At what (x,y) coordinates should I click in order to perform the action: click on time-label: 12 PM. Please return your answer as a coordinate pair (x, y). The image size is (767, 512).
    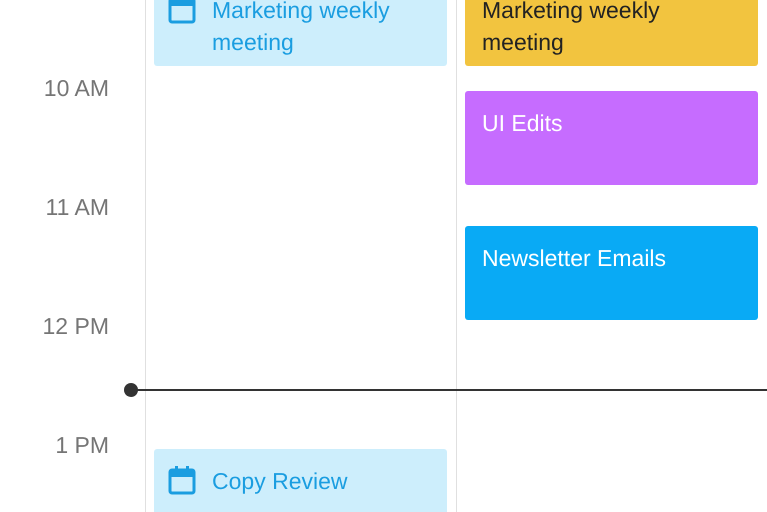
    Looking at the image, I should click on (76, 326).